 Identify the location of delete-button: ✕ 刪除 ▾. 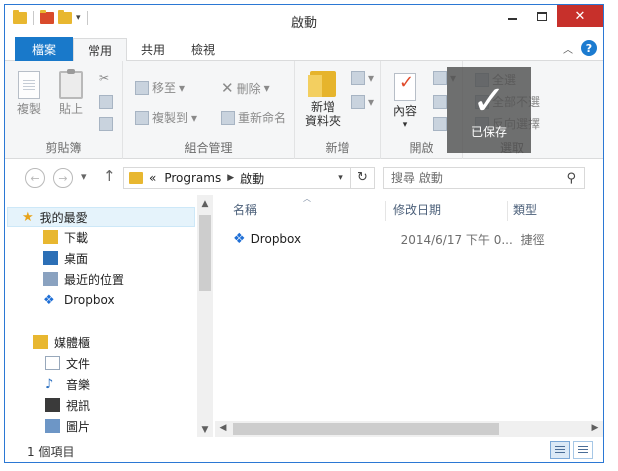
(245, 88).